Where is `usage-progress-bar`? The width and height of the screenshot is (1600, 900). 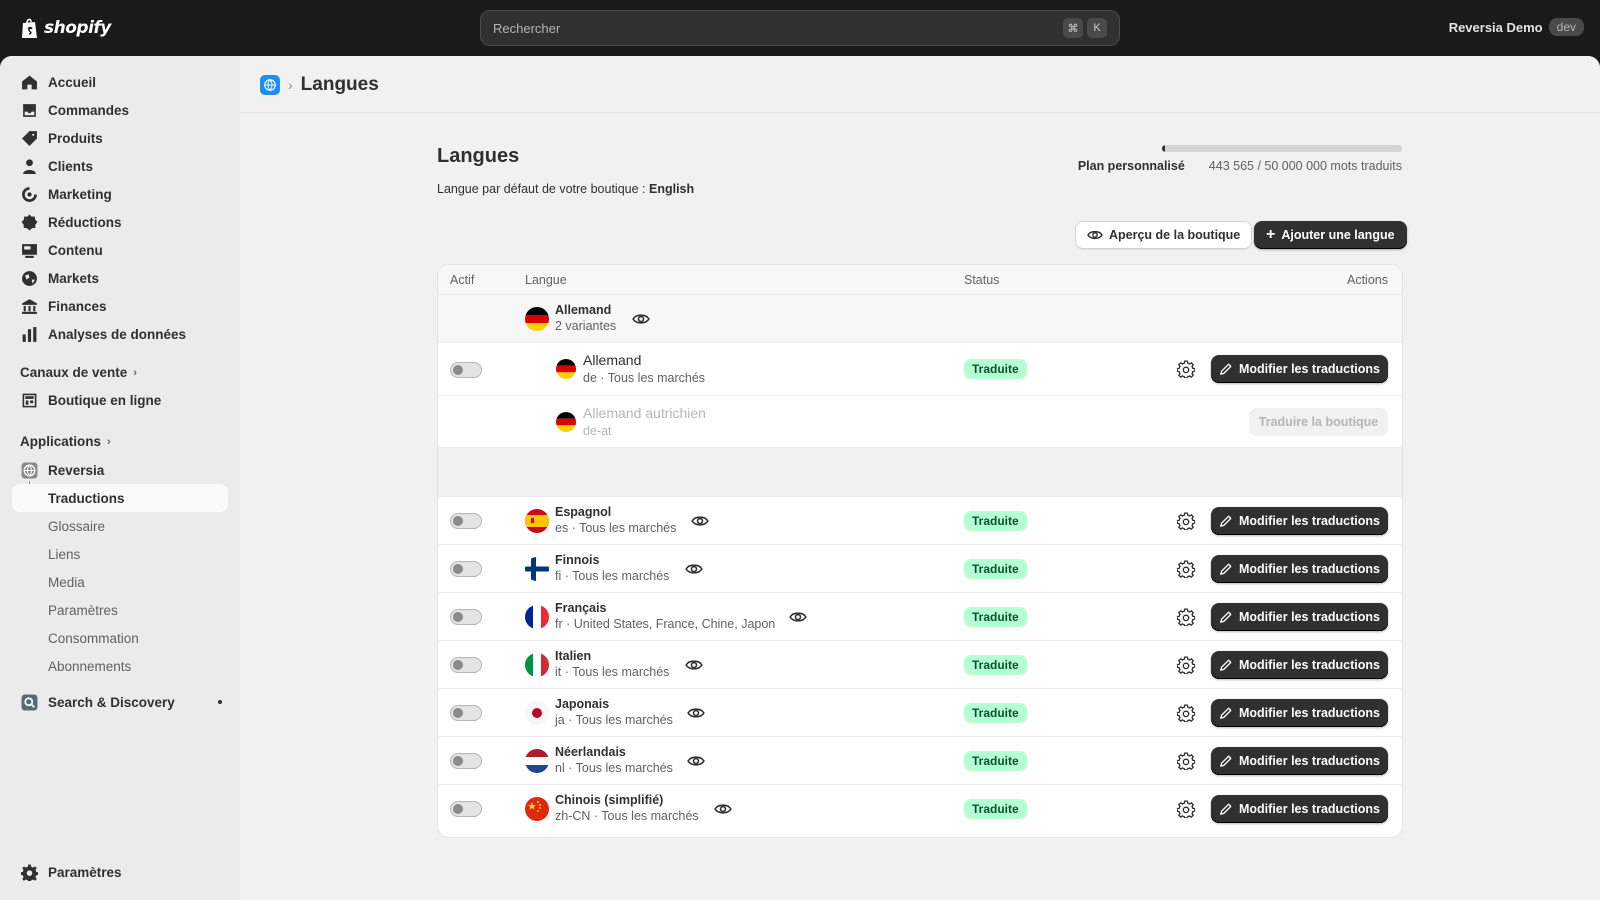
usage-progress-bar is located at coordinates (1282, 148).